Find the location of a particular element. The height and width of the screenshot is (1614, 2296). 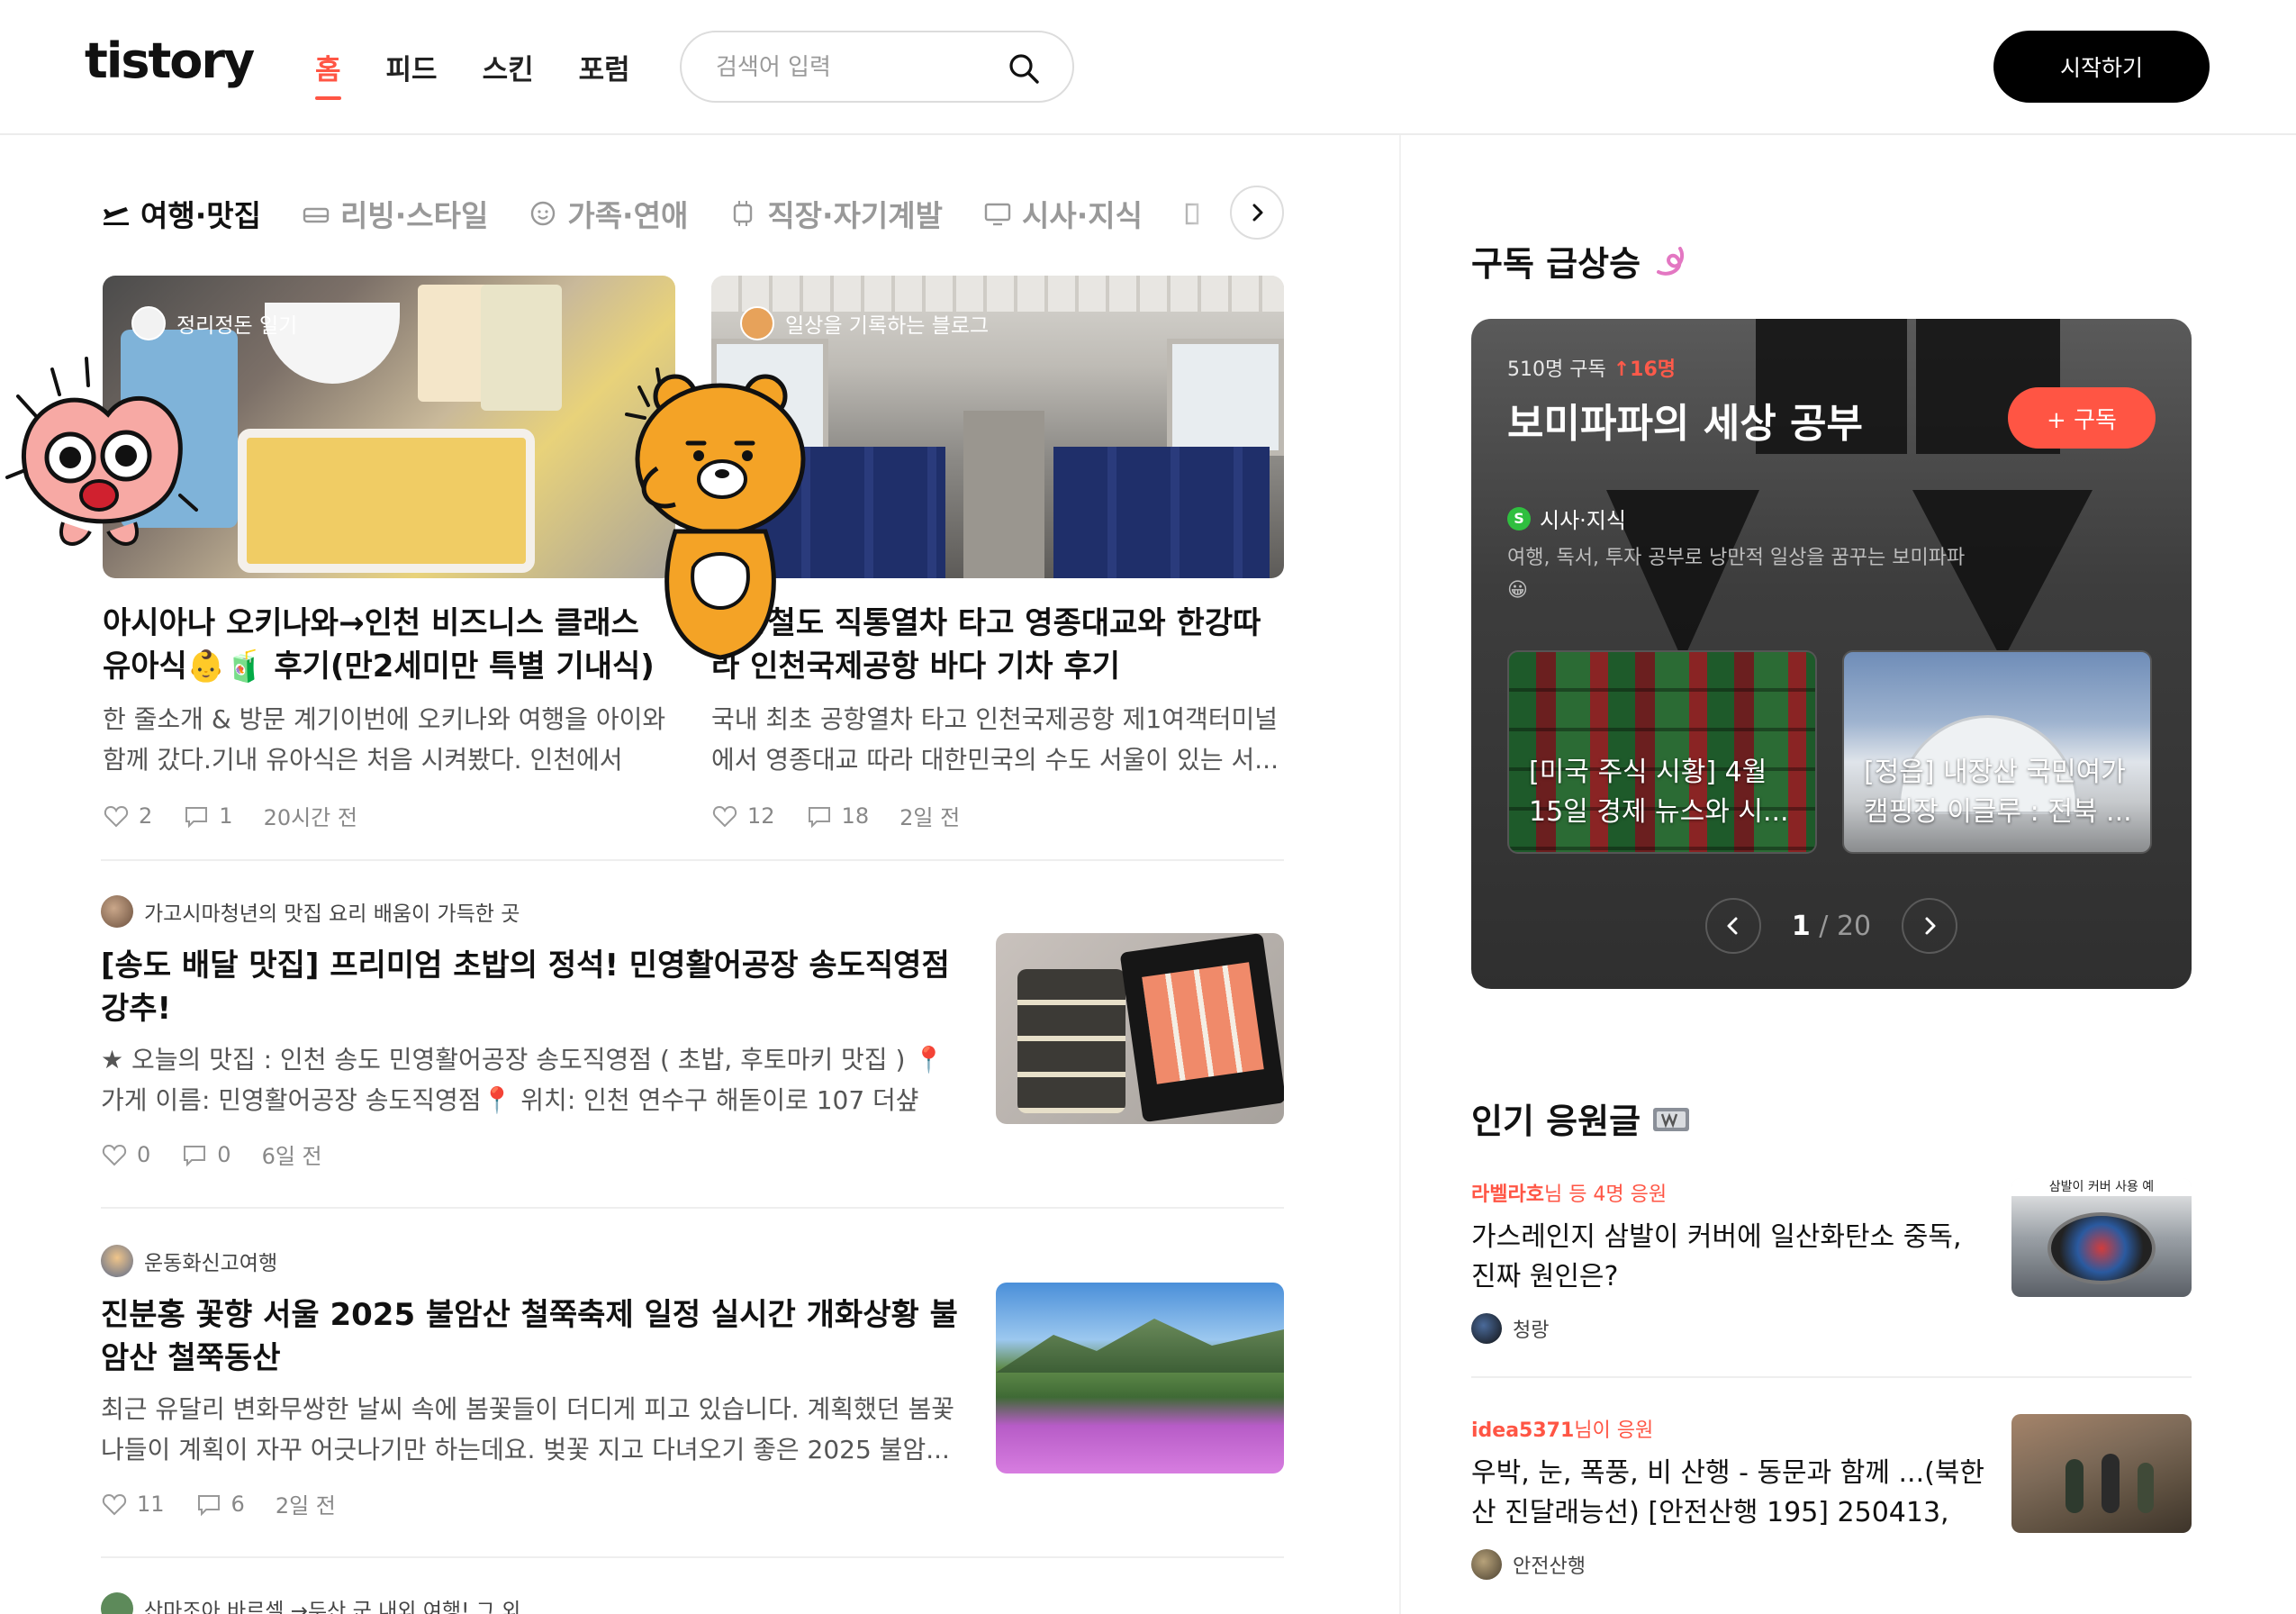

post-time: 2일 전 is located at coordinates (305, 1506).